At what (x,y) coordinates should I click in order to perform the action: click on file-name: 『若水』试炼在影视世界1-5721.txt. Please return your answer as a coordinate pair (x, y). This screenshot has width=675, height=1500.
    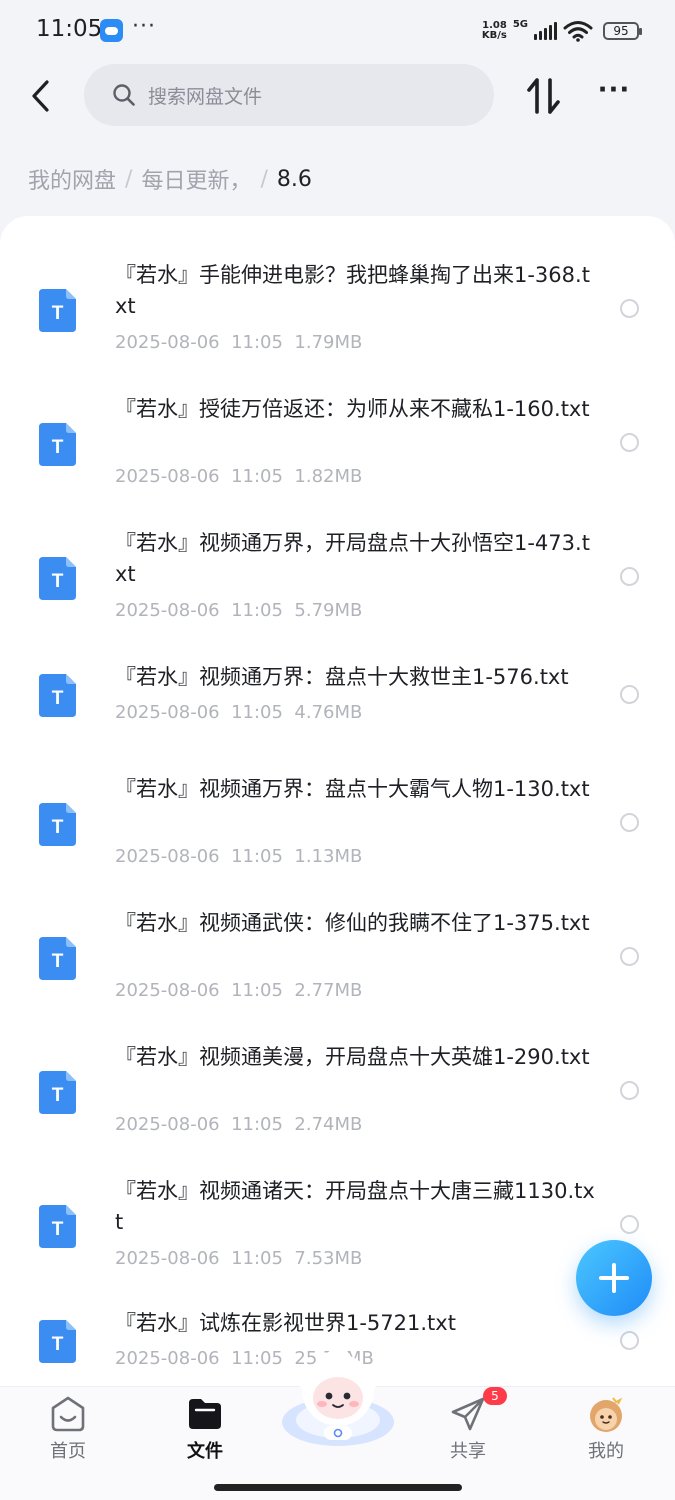
    Looking at the image, I should click on (285, 1323).